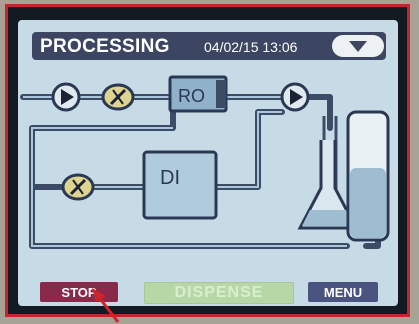 The image size is (419, 324). Describe the element at coordinates (106, 305) in the screenshot. I see `pointer-arrow-icon` at that location.